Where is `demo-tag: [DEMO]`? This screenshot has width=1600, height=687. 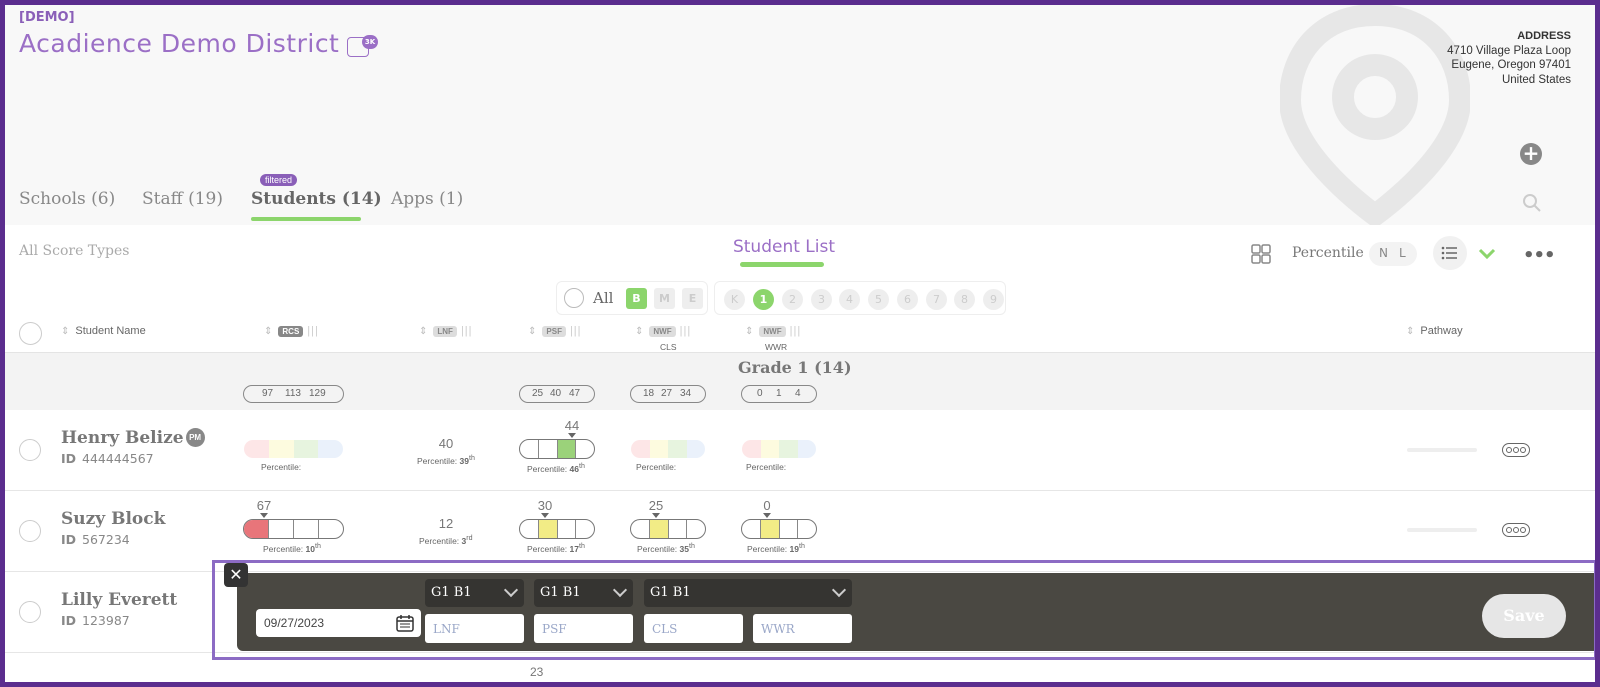
demo-tag: [DEMO] is located at coordinates (47, 17).